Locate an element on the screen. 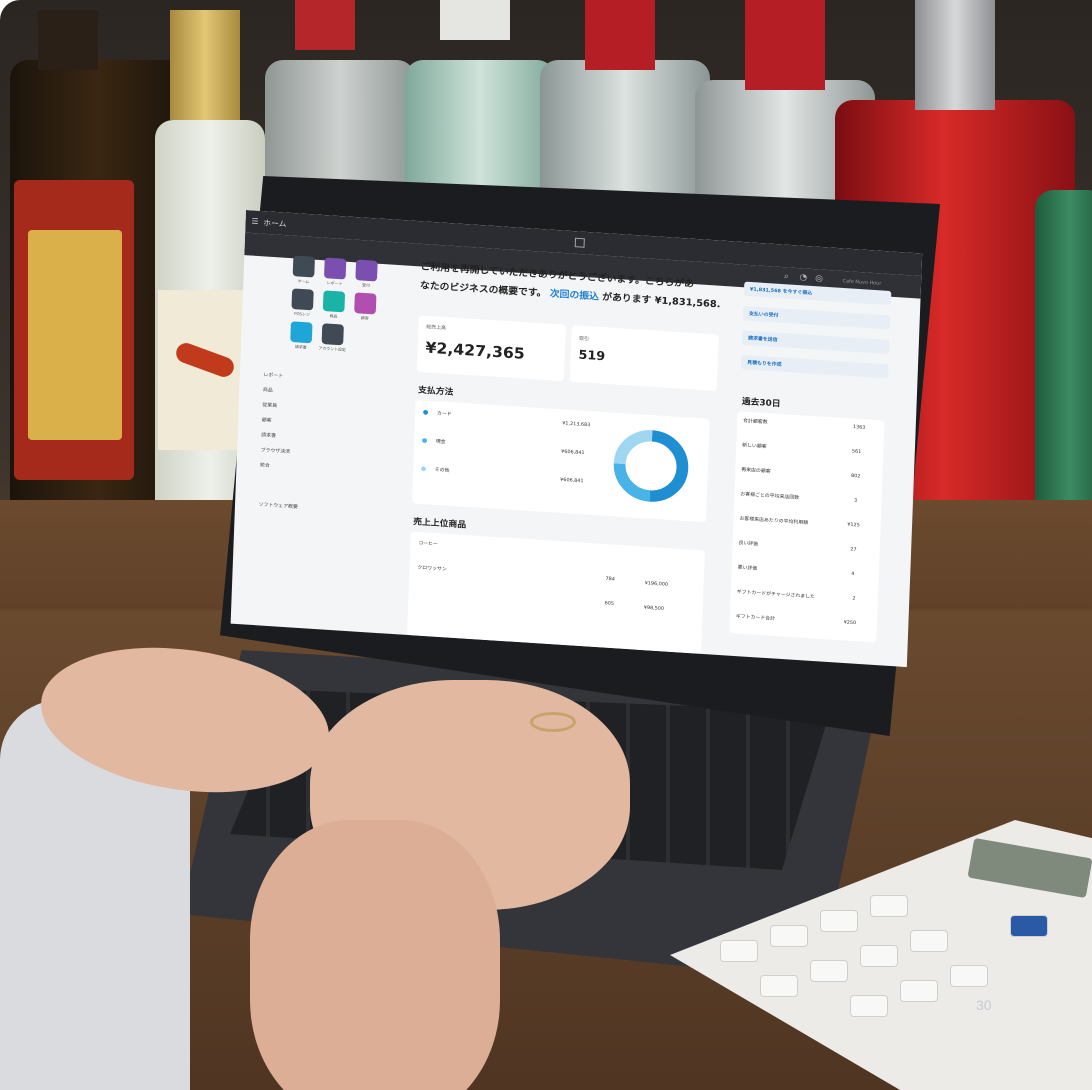 Image resolution: width=1092 pixels, height=1090 pixels. card-legend-dot is located at coordinates (426, 412).